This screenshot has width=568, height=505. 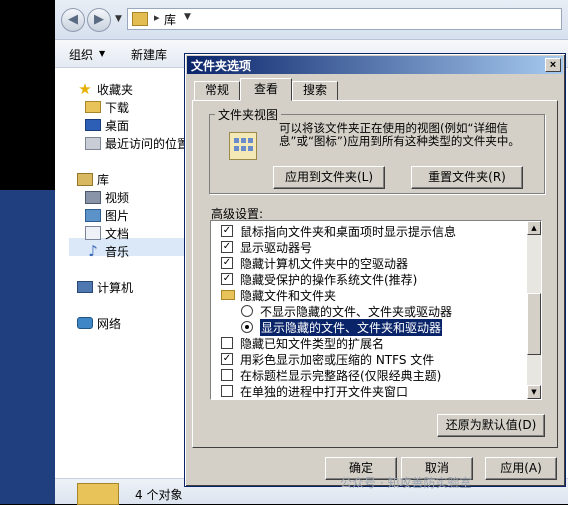 I want to click on setting-label: 隐藏受保护的操作系统文件(推荐), so click(x=329, y=280).